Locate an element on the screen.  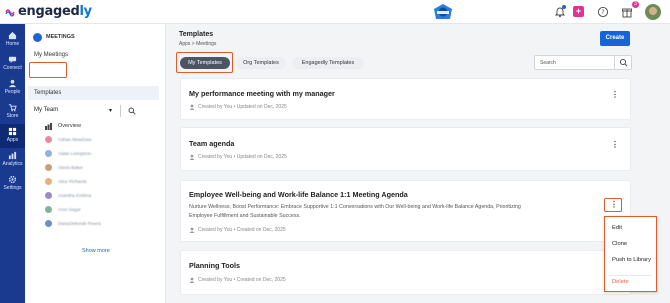
template-title: My performance meeting with my manager is located at coordinates (262, 93).